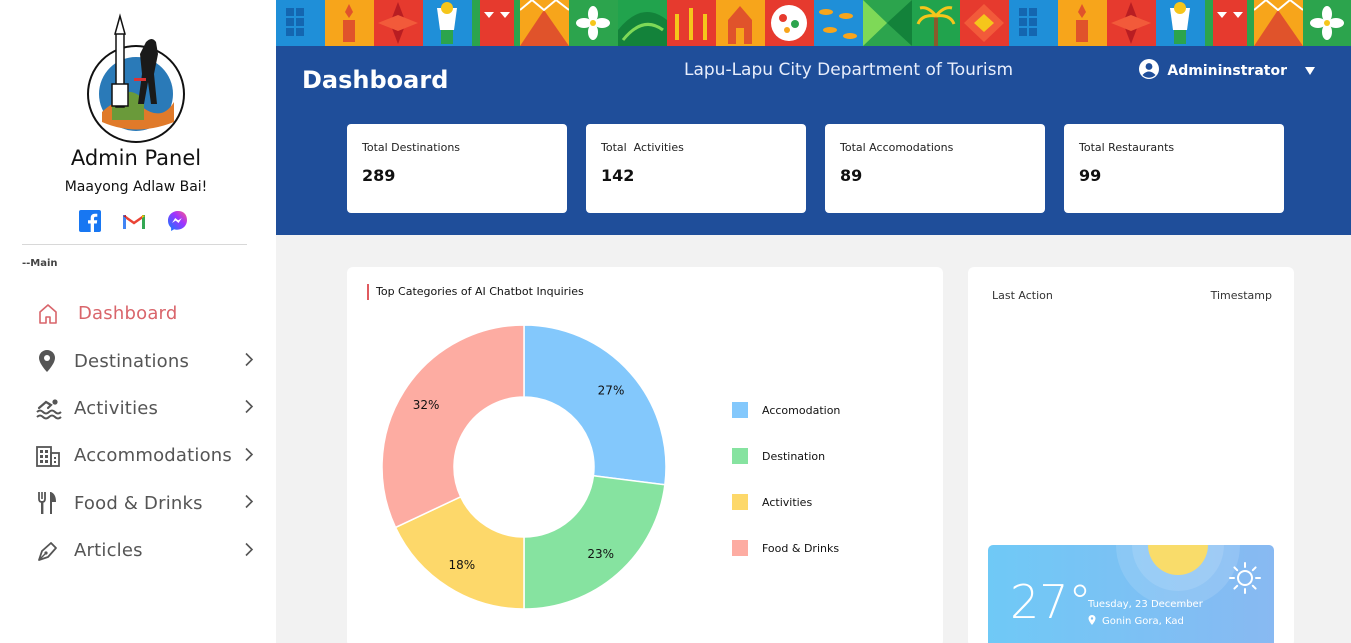  Describe the element at coordinates (801, 410) in the screenshot. I see `legend-label: Accomodation` at that location.